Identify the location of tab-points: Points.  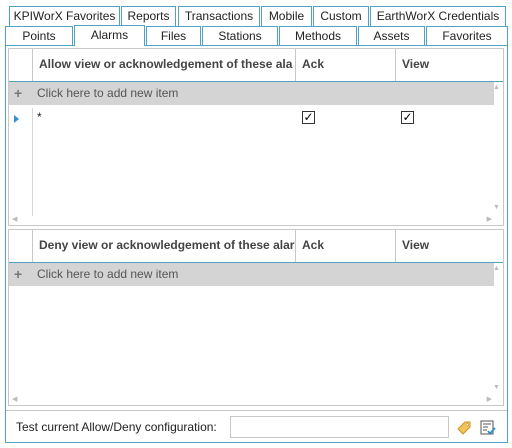
(39, 36).